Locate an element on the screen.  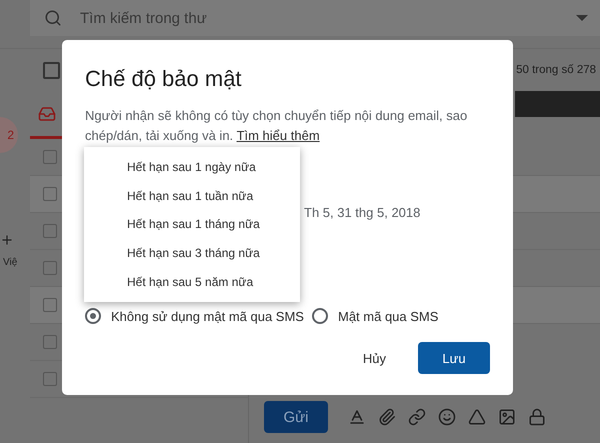
triangle-icon is located at coordinates (477, 417).